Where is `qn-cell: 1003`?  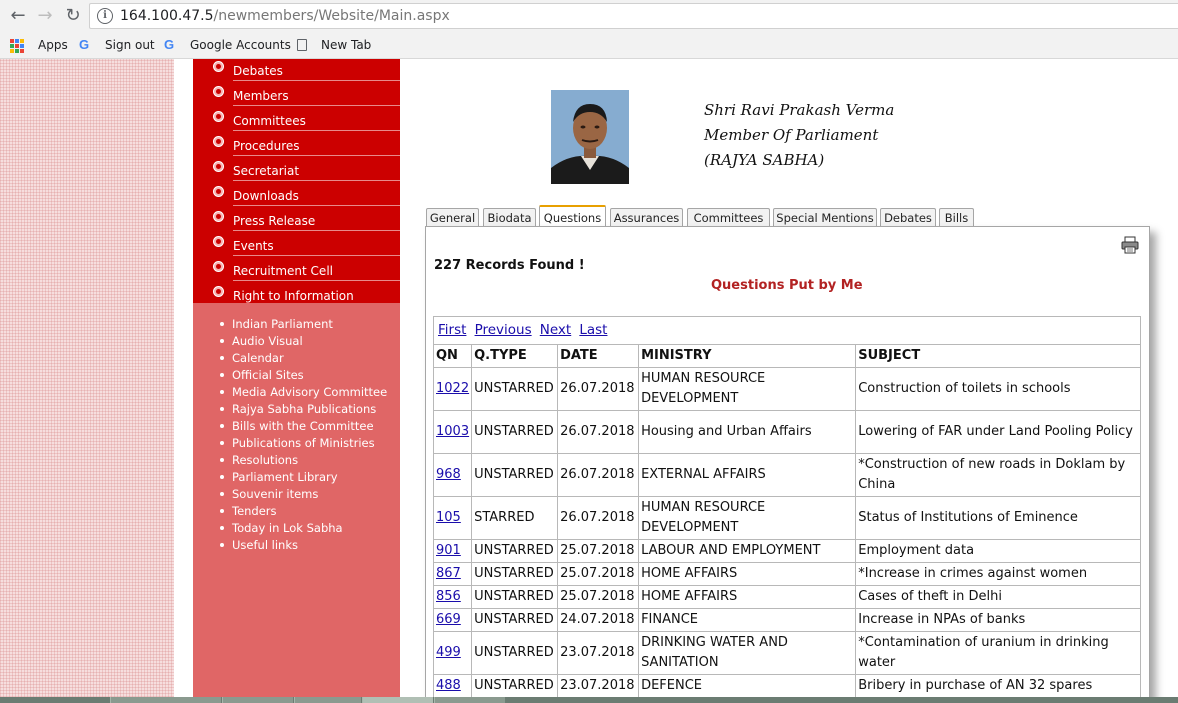 qn-cell: 1003 is located at coordinates (452, 432).